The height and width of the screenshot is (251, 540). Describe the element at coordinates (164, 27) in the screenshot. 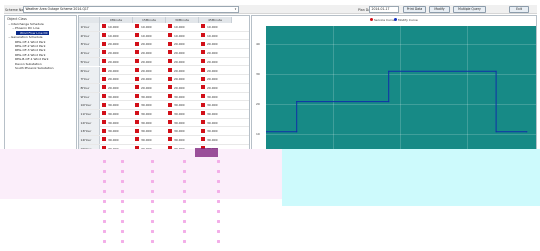

I see `table-row: 1Hour 10.000 10.000 10.000 10.000` at that location.